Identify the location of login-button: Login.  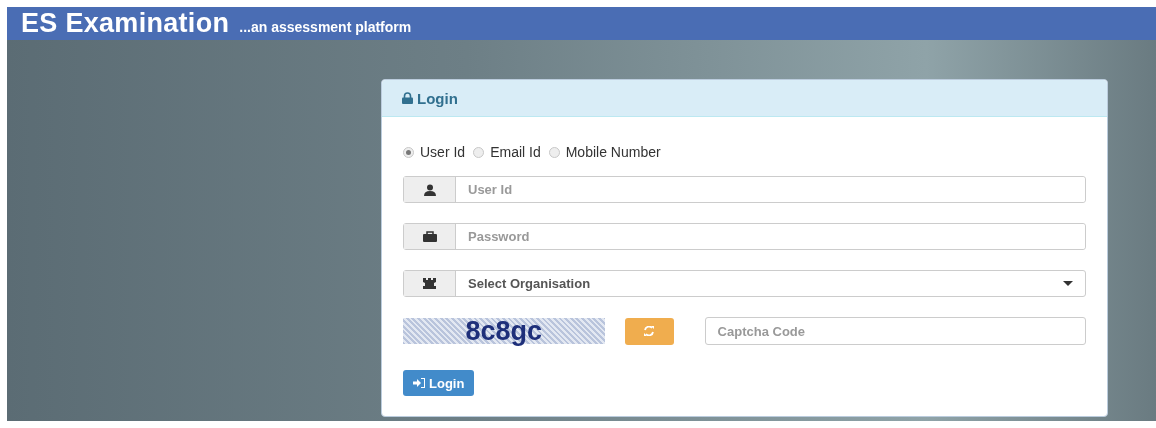
(439, 383).